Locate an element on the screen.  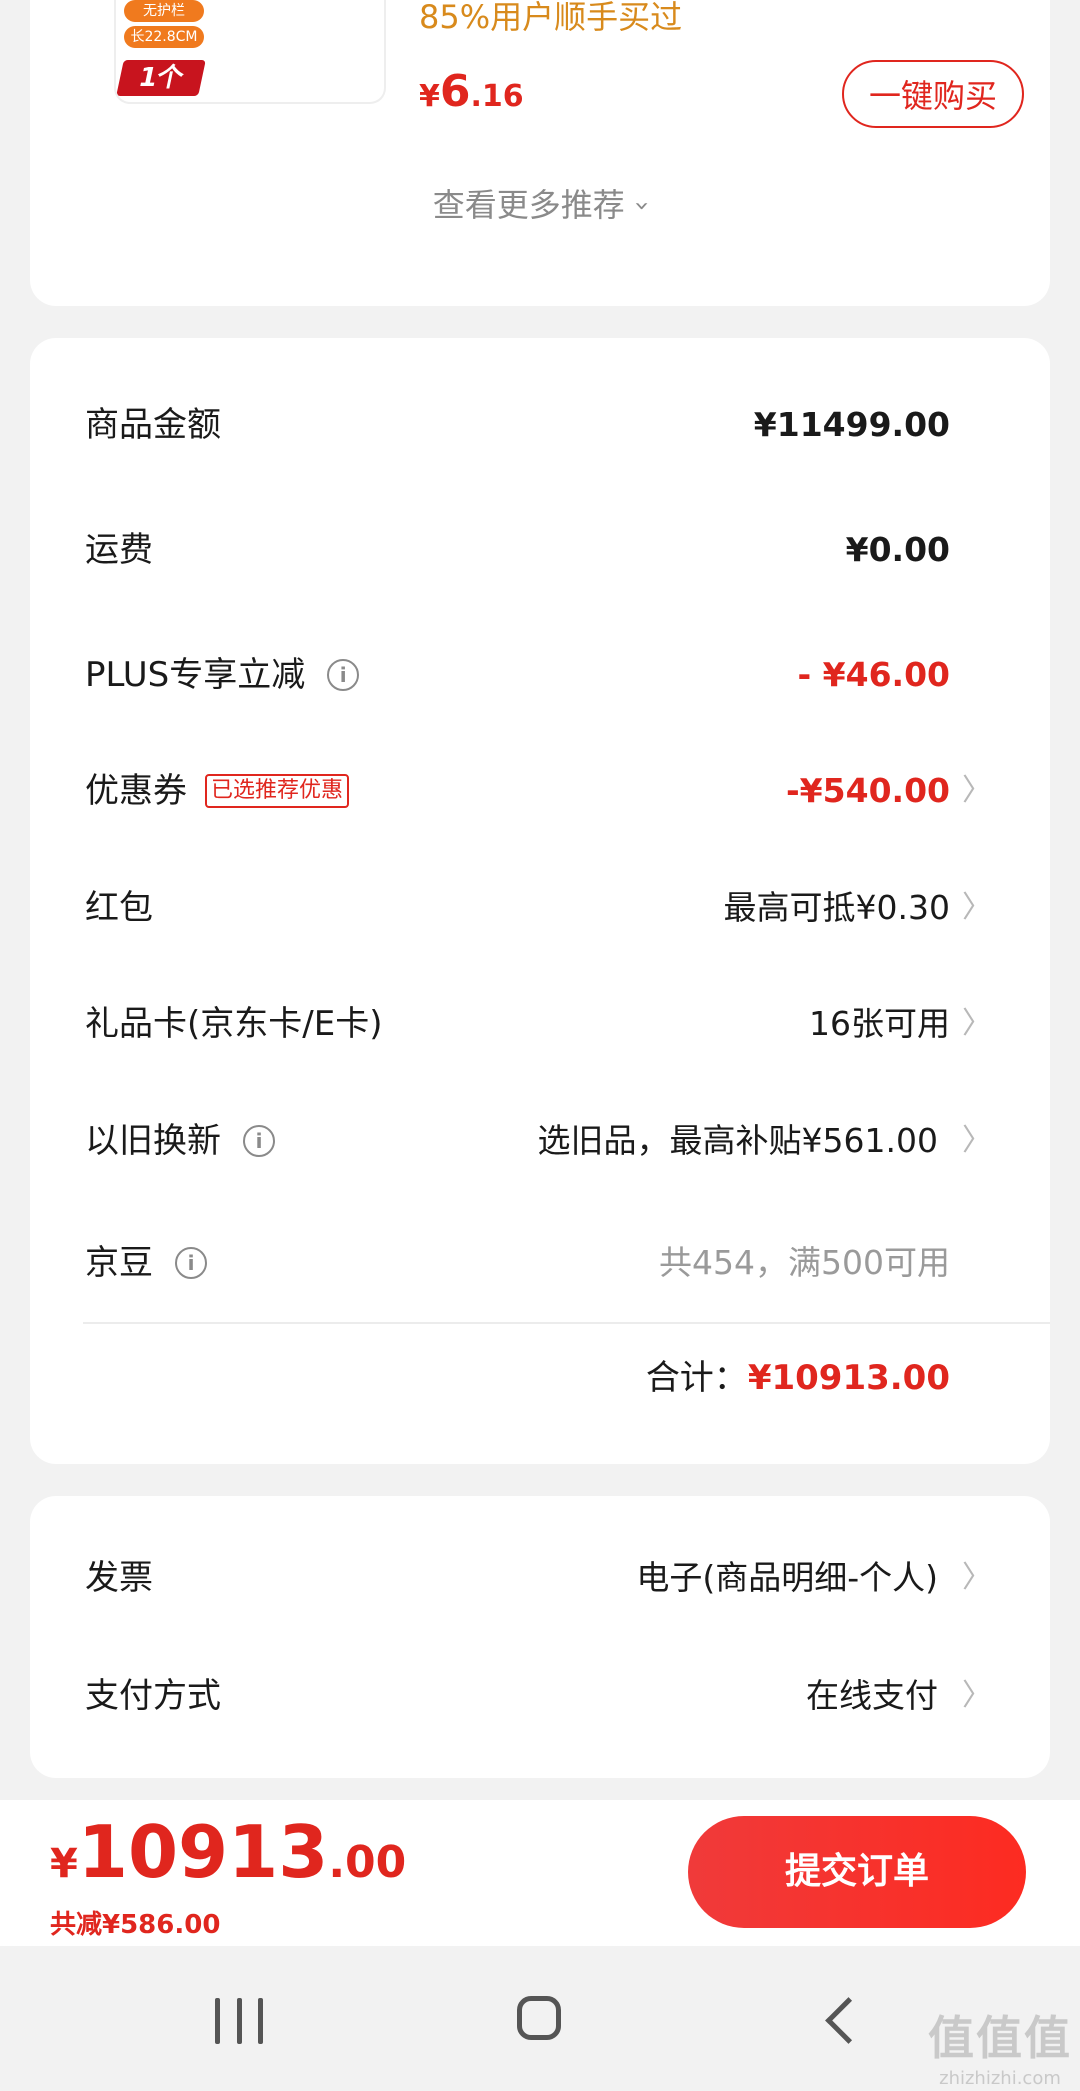
one-click-buy-button: 一键购买 is located at coordinates (933, 94).